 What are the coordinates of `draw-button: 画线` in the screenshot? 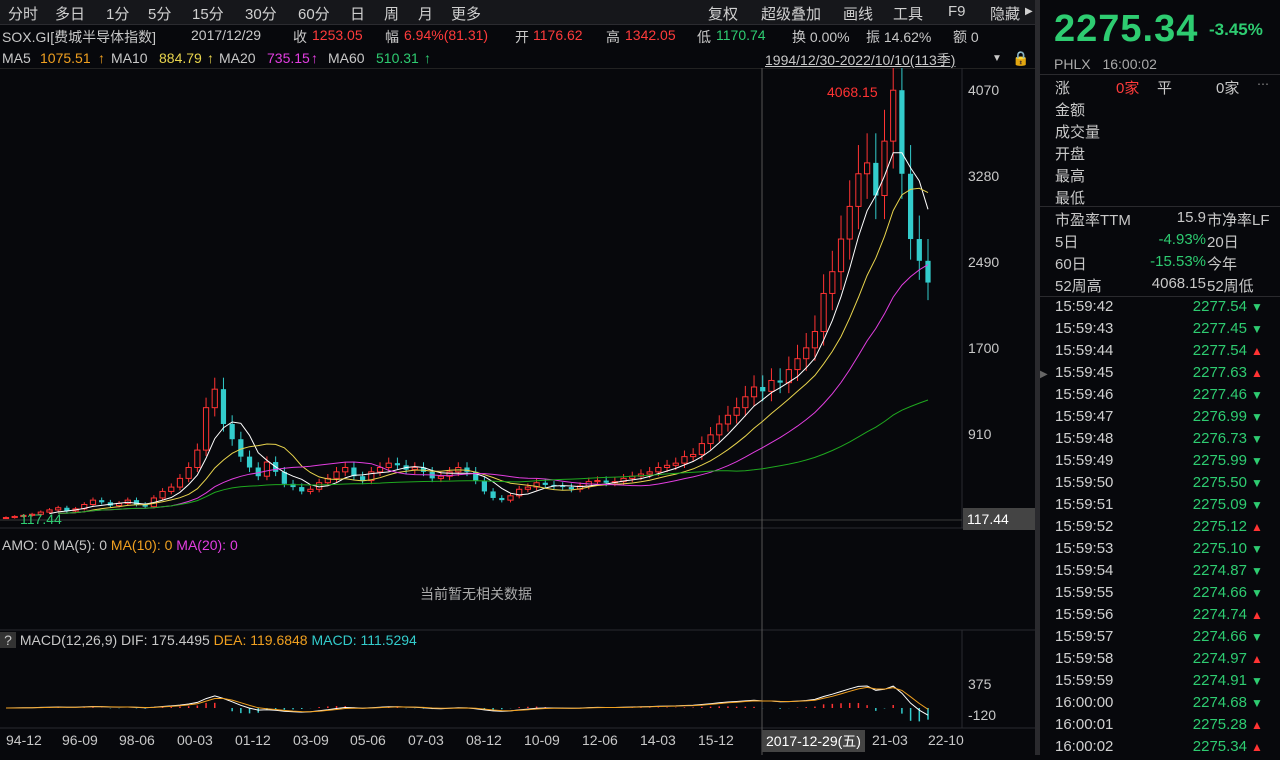 It's located at (858, 13).